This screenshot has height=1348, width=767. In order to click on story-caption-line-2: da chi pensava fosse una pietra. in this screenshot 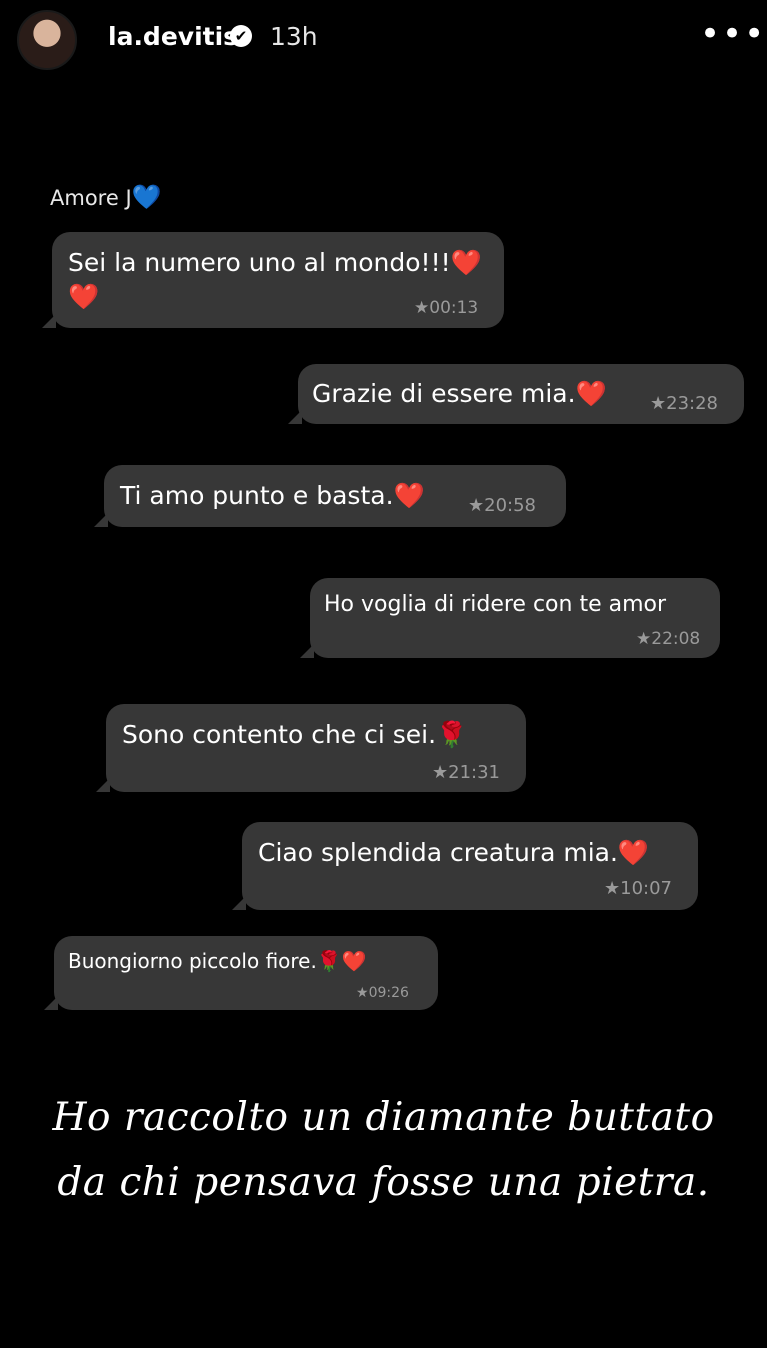, I will do `click(383, 1182)`.